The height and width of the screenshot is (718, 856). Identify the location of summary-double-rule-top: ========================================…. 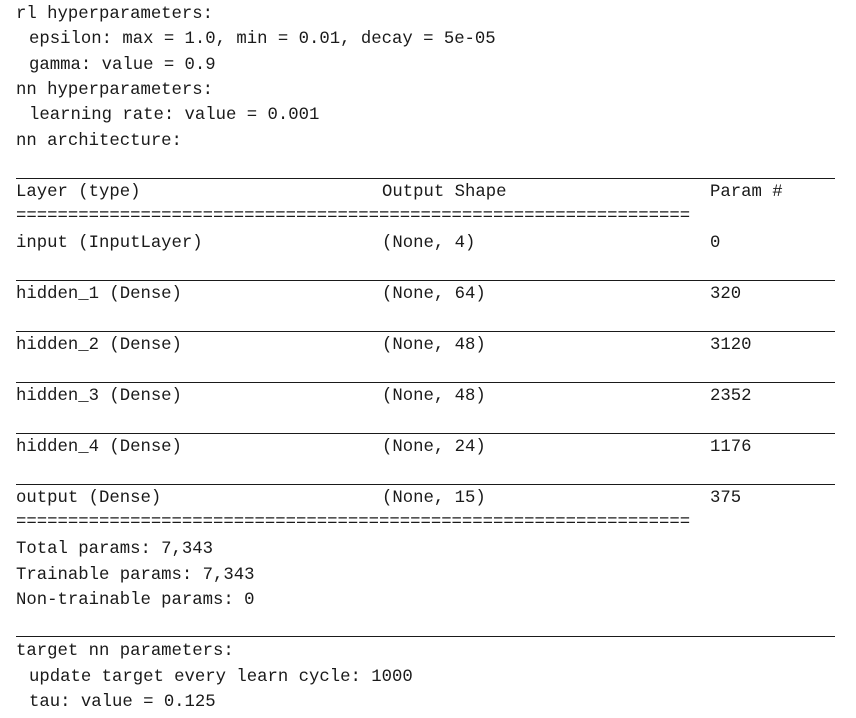
(353, 216).